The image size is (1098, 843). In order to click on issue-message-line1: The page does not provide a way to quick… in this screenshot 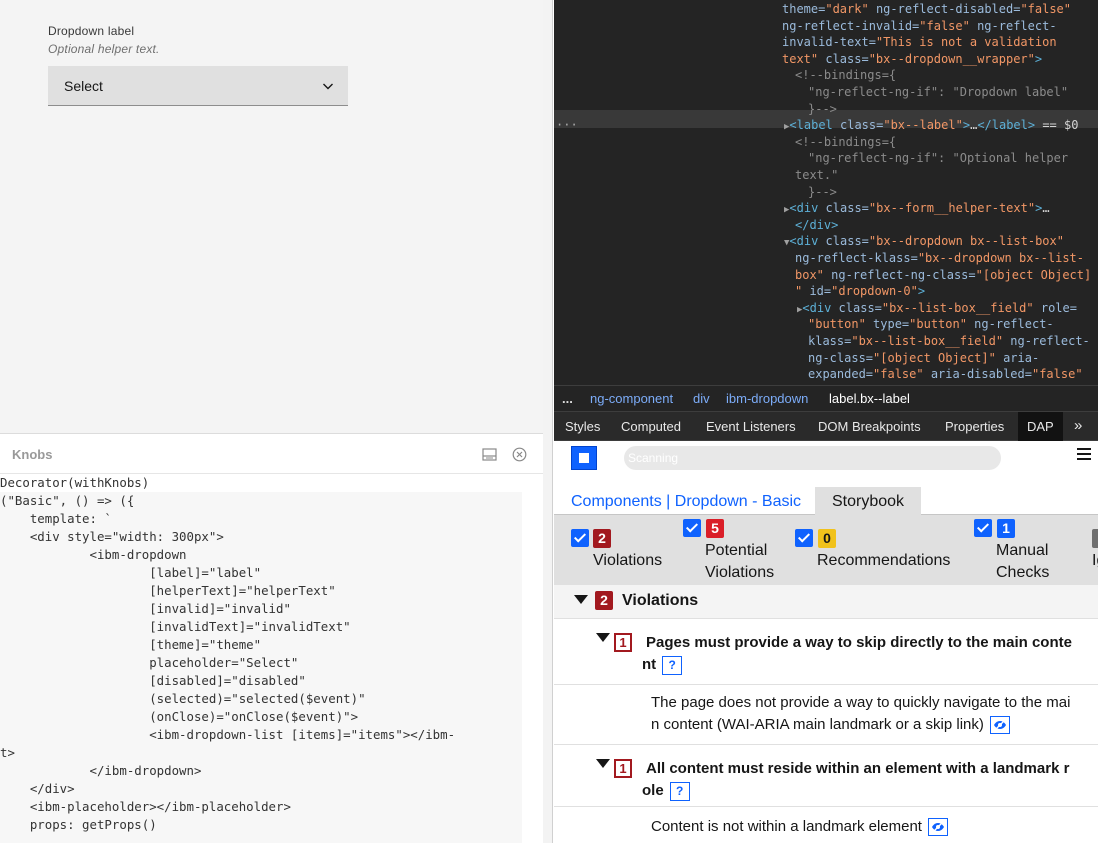, I will do `click(861, 702)`.